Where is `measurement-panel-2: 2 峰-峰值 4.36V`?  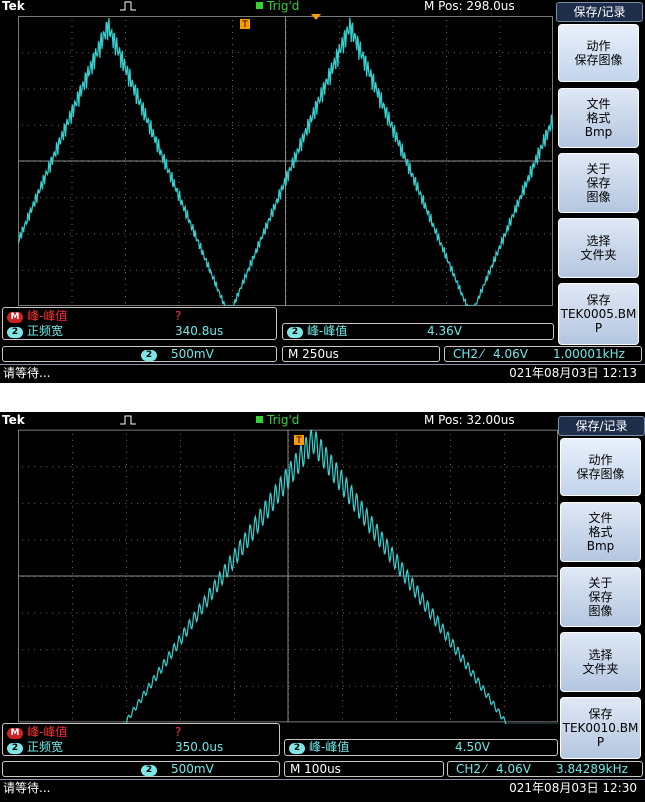 measurement-panel-2: 2 峰-峰值 4.36V is located at coordinates (418, 331).